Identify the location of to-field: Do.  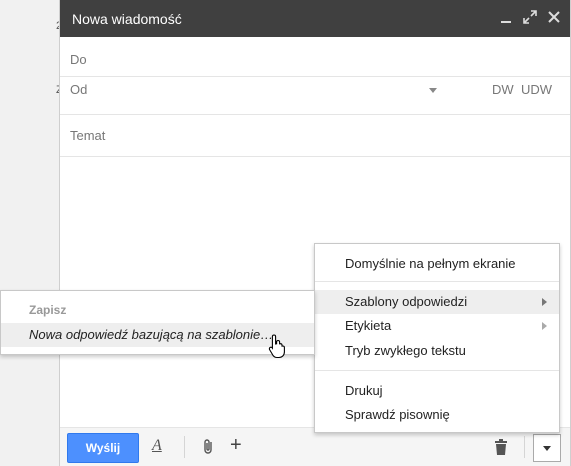
(315, 57).